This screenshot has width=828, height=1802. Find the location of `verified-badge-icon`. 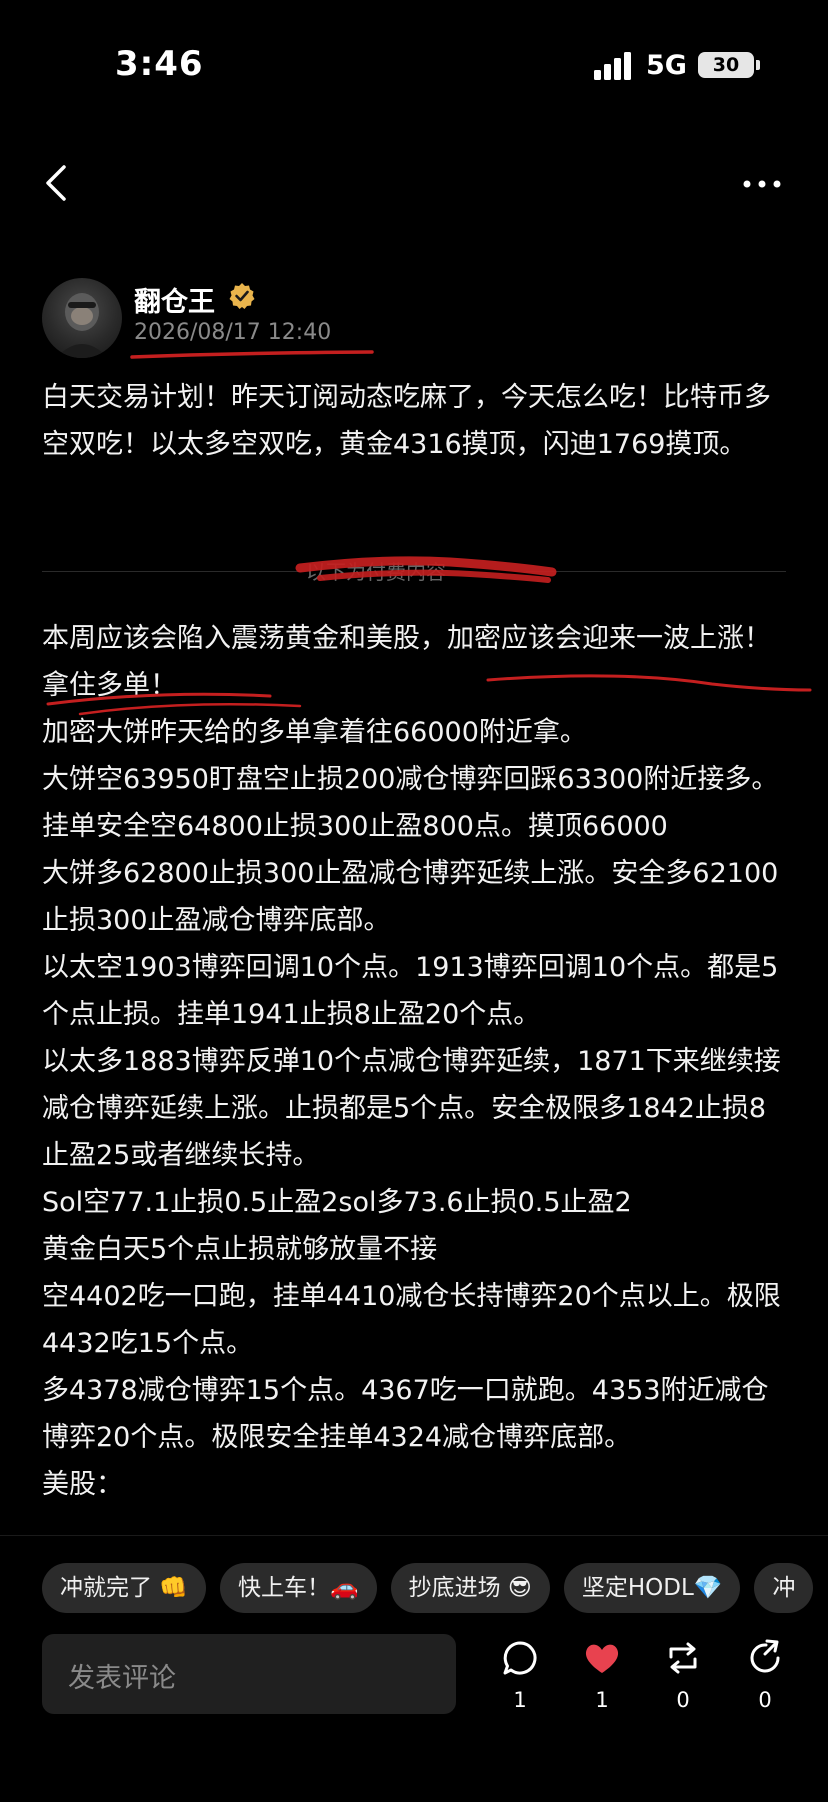

verified-badge-icon is located at coordinates (242, 296).